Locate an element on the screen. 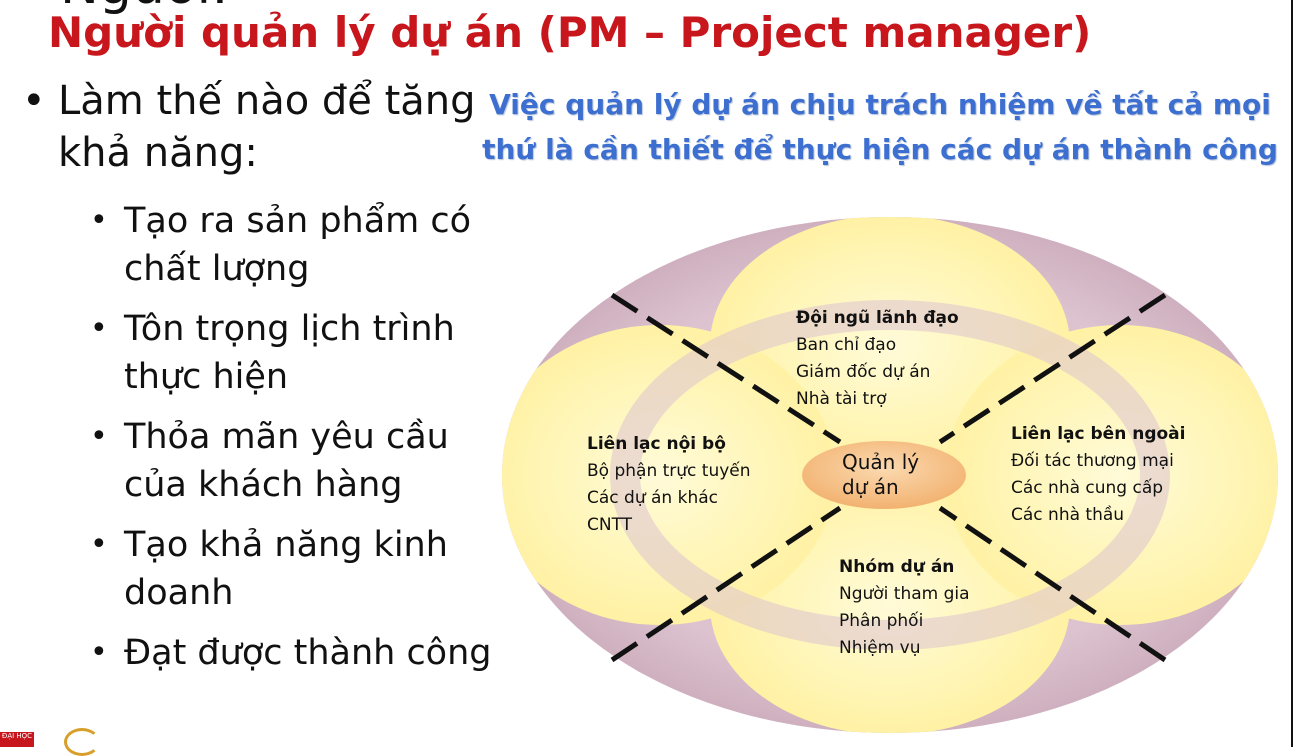  center-line: dự án is located at coordinates (870, 487).